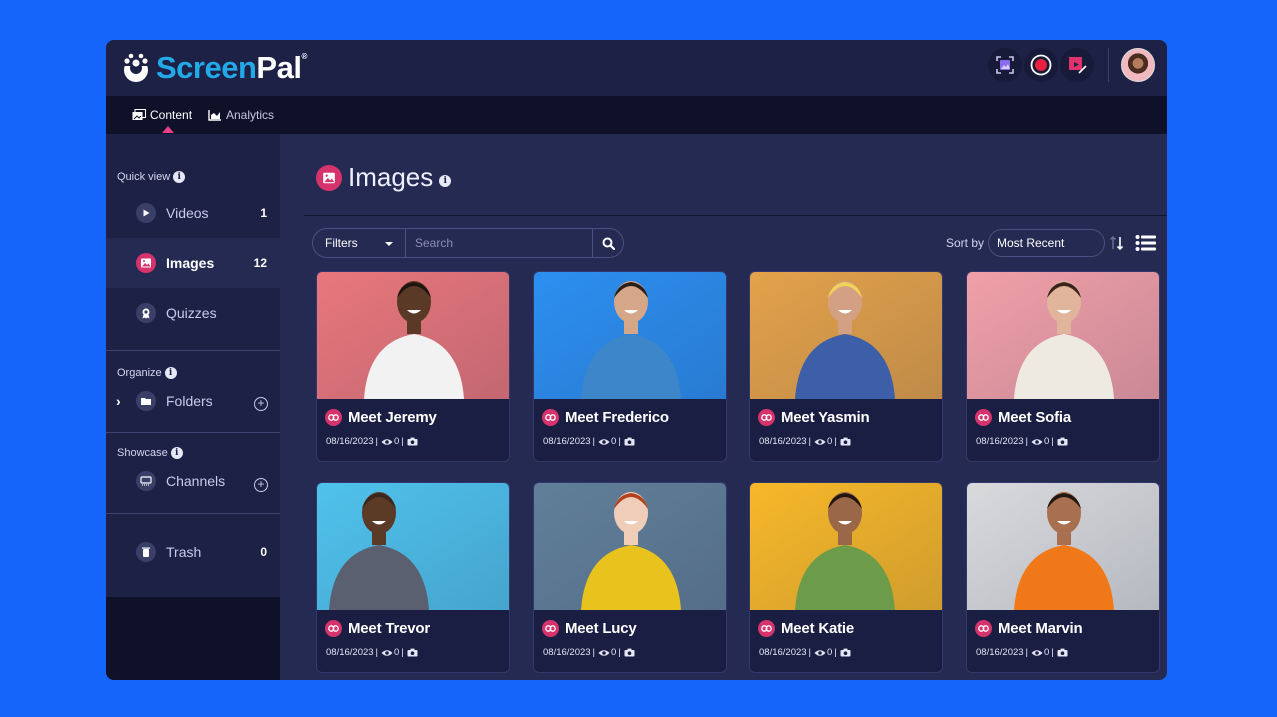 Image resolution: width=1277 pixels, height=717 pixels. What do you see at coordinates (279, 67) in the screenshot?
I see `brand-pal: Pal` at bounding box center [279, 67].